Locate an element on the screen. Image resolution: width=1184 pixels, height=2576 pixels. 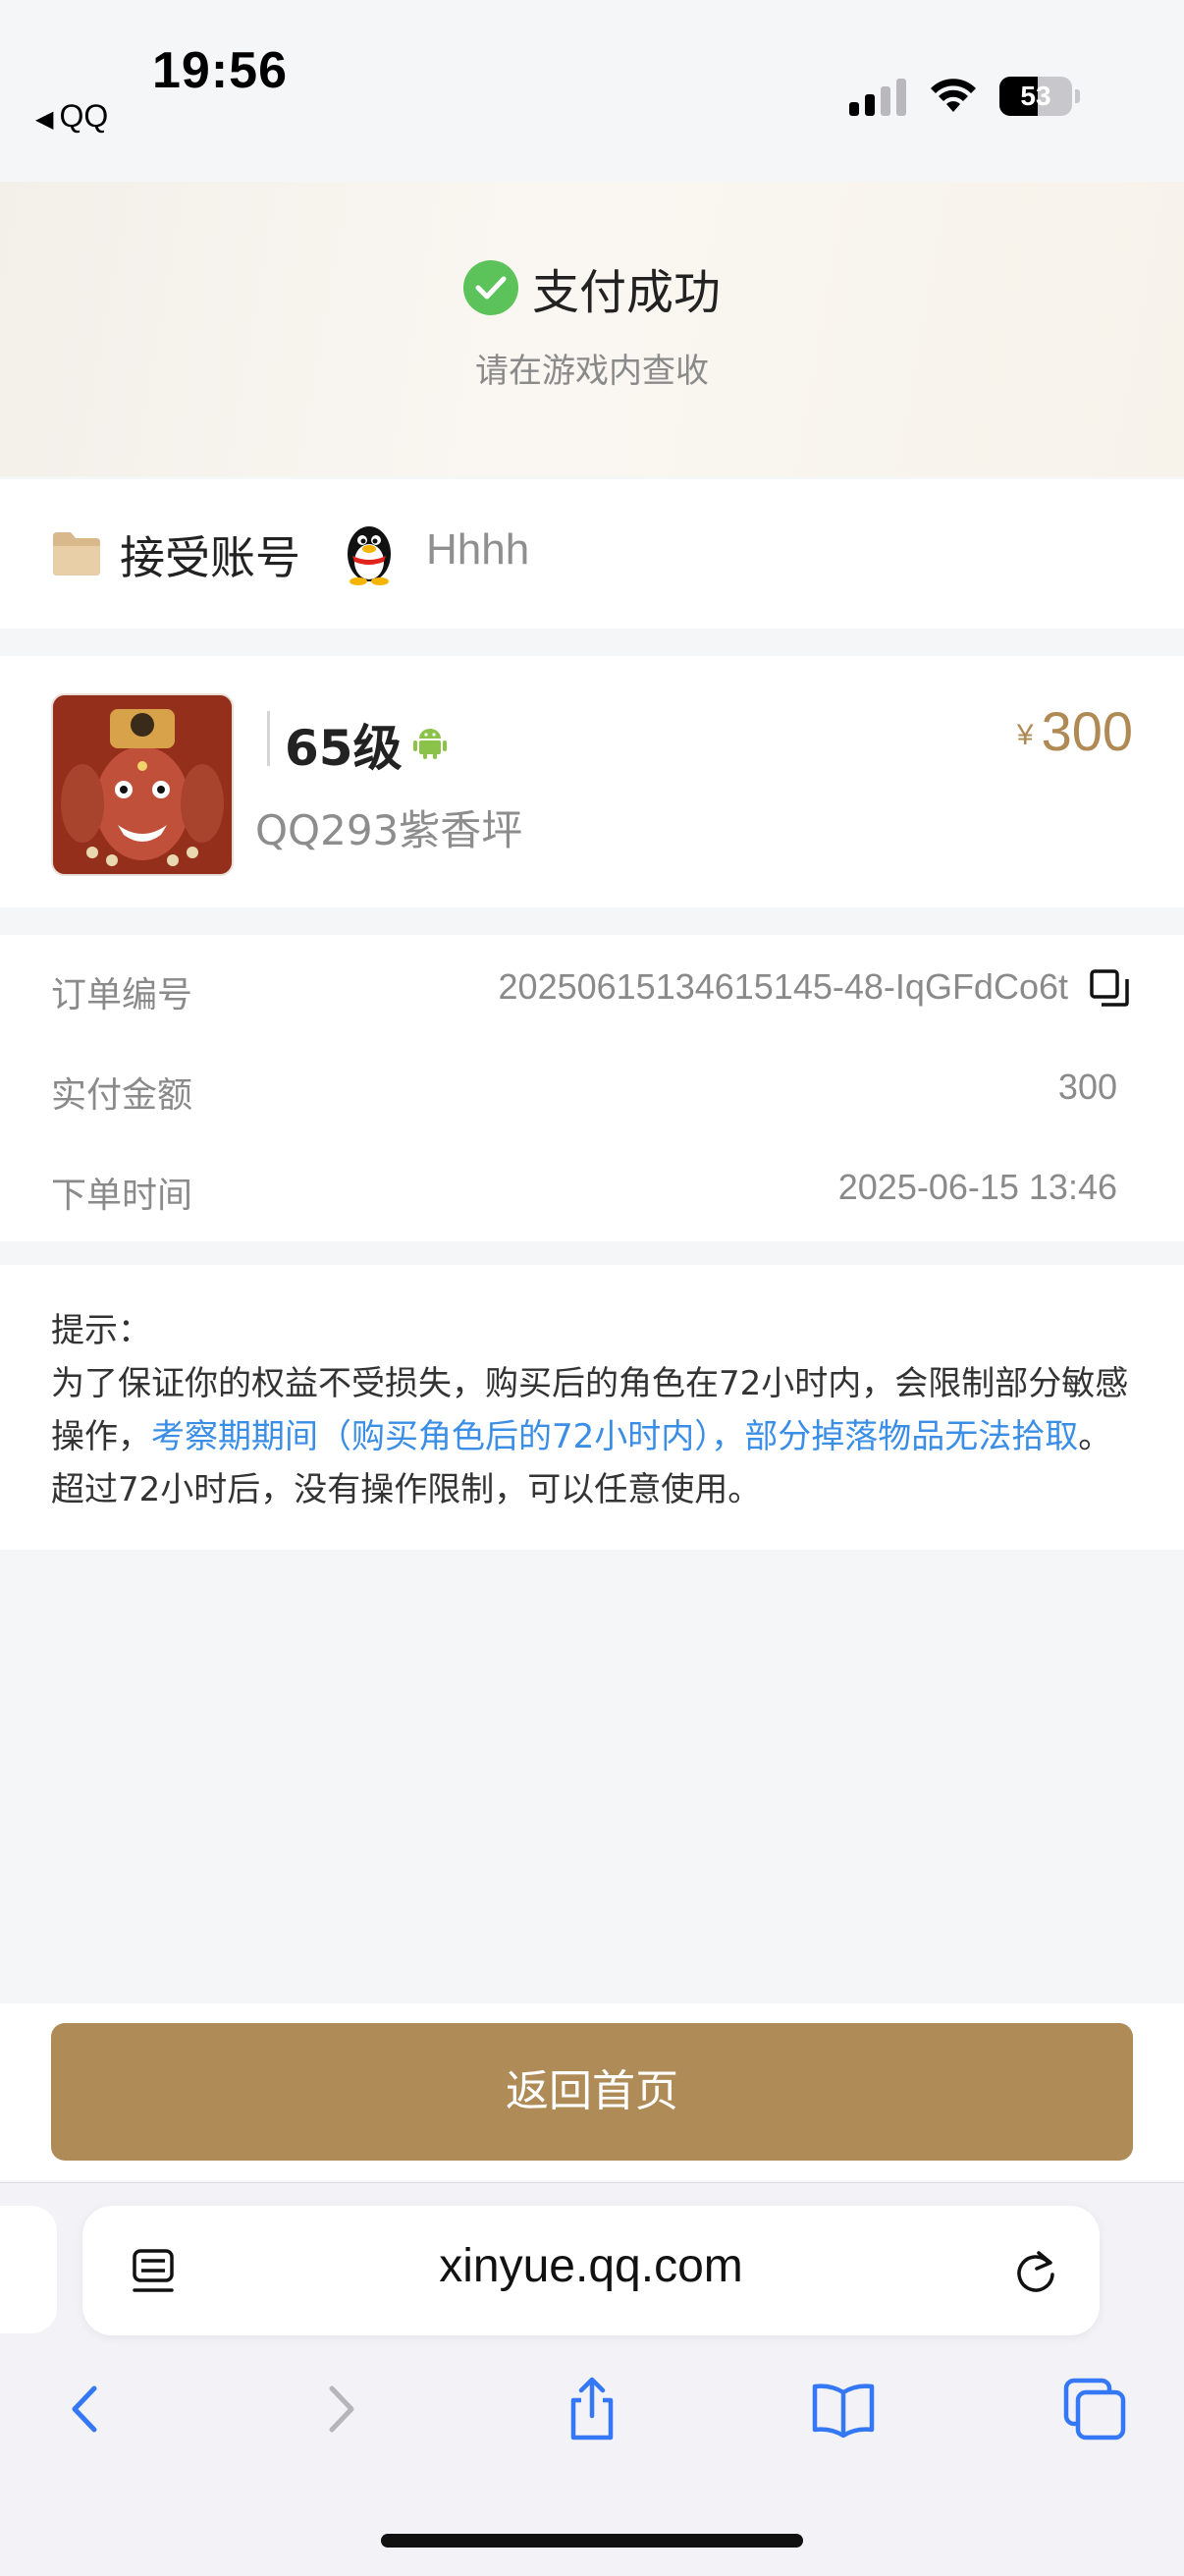
home-indicator is located at coordinates (592, 2541).